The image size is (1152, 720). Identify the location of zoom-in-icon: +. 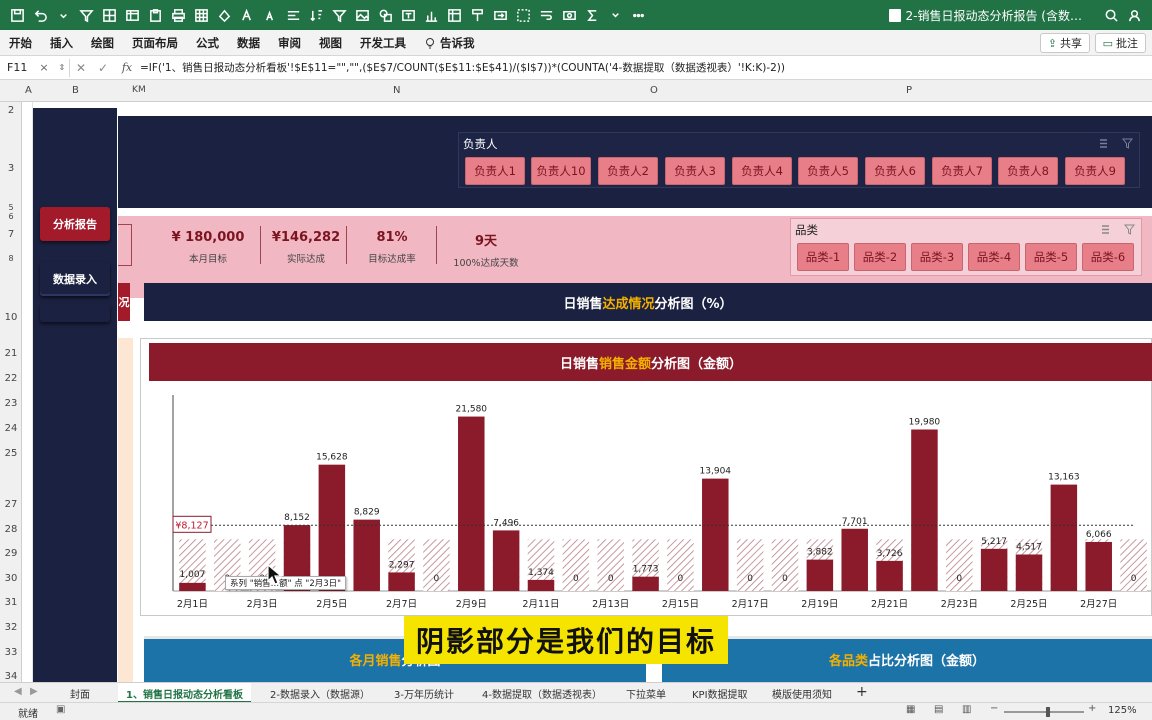
(1092, 708).